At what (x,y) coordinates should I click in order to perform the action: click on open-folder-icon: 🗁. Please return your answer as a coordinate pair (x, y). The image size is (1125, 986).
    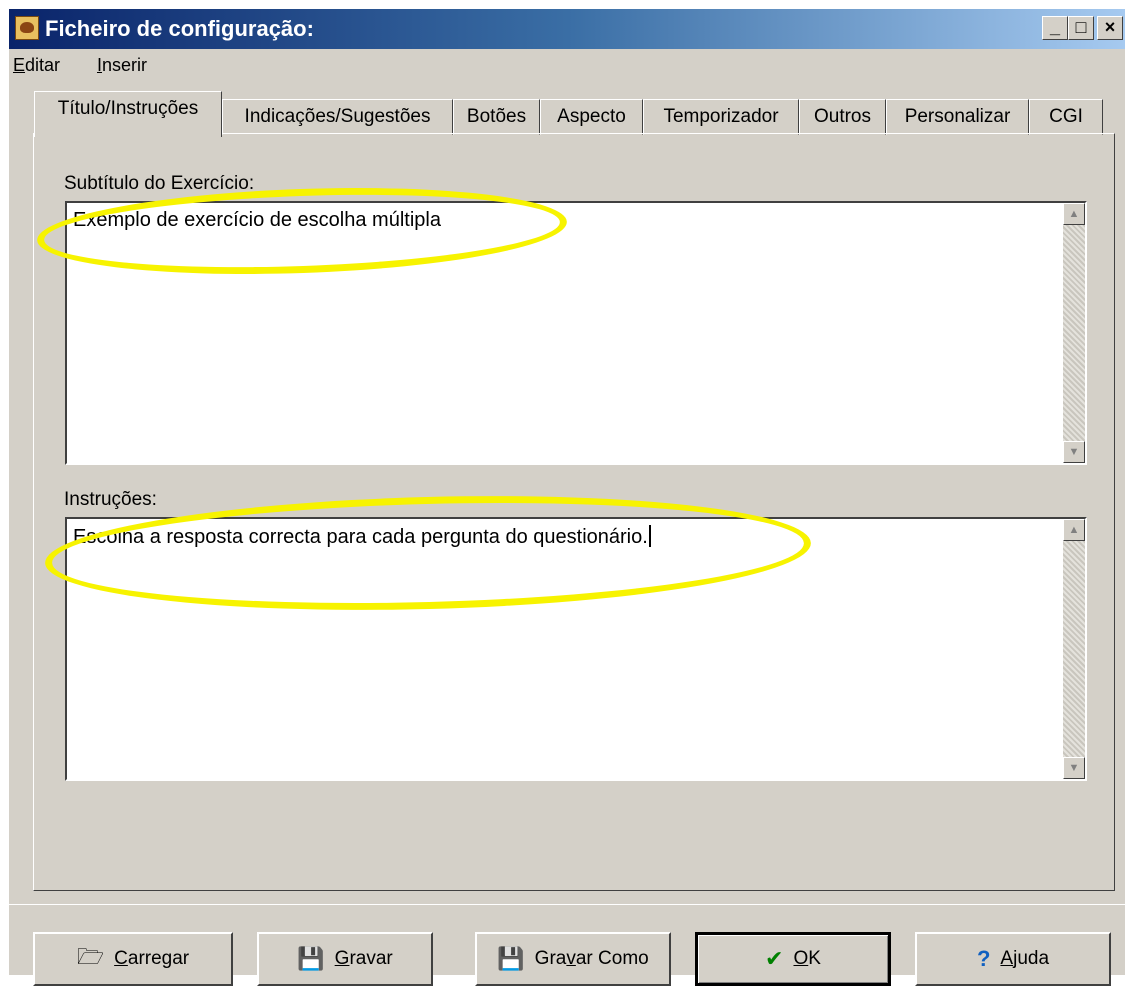
    Looking at the image, I should click on (90, 956).